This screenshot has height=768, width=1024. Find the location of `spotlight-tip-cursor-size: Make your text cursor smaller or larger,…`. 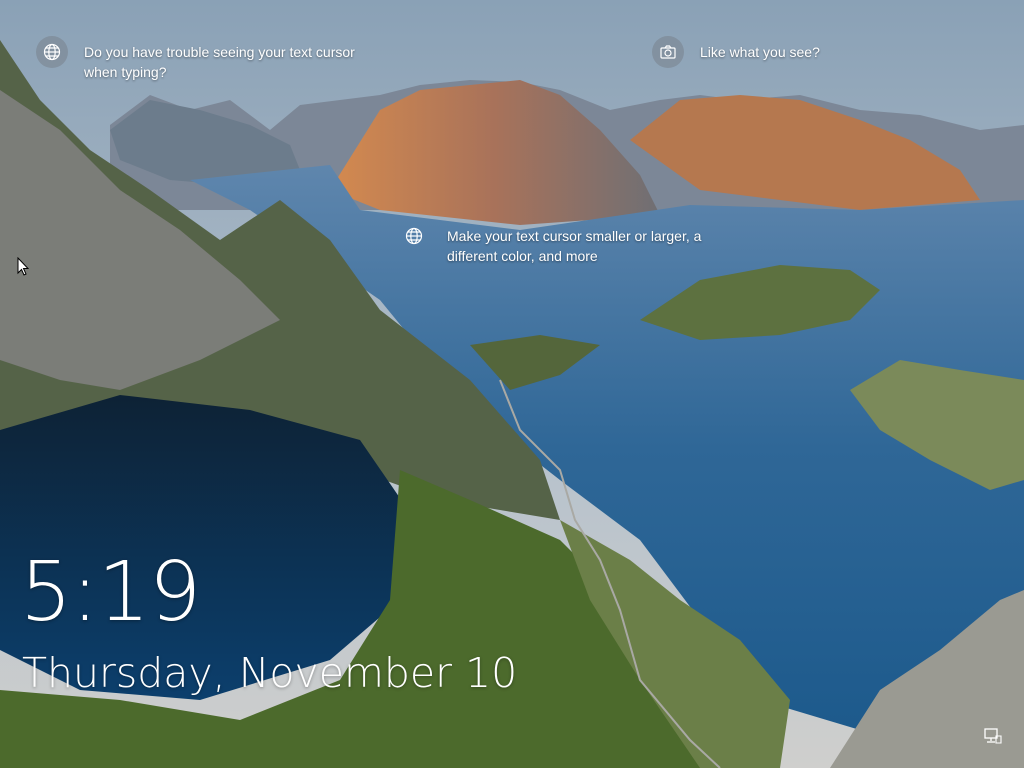

spotlight-tip-cursor-size: Make your text cursor smaller or larger,… is located at coordinates (570, 246).